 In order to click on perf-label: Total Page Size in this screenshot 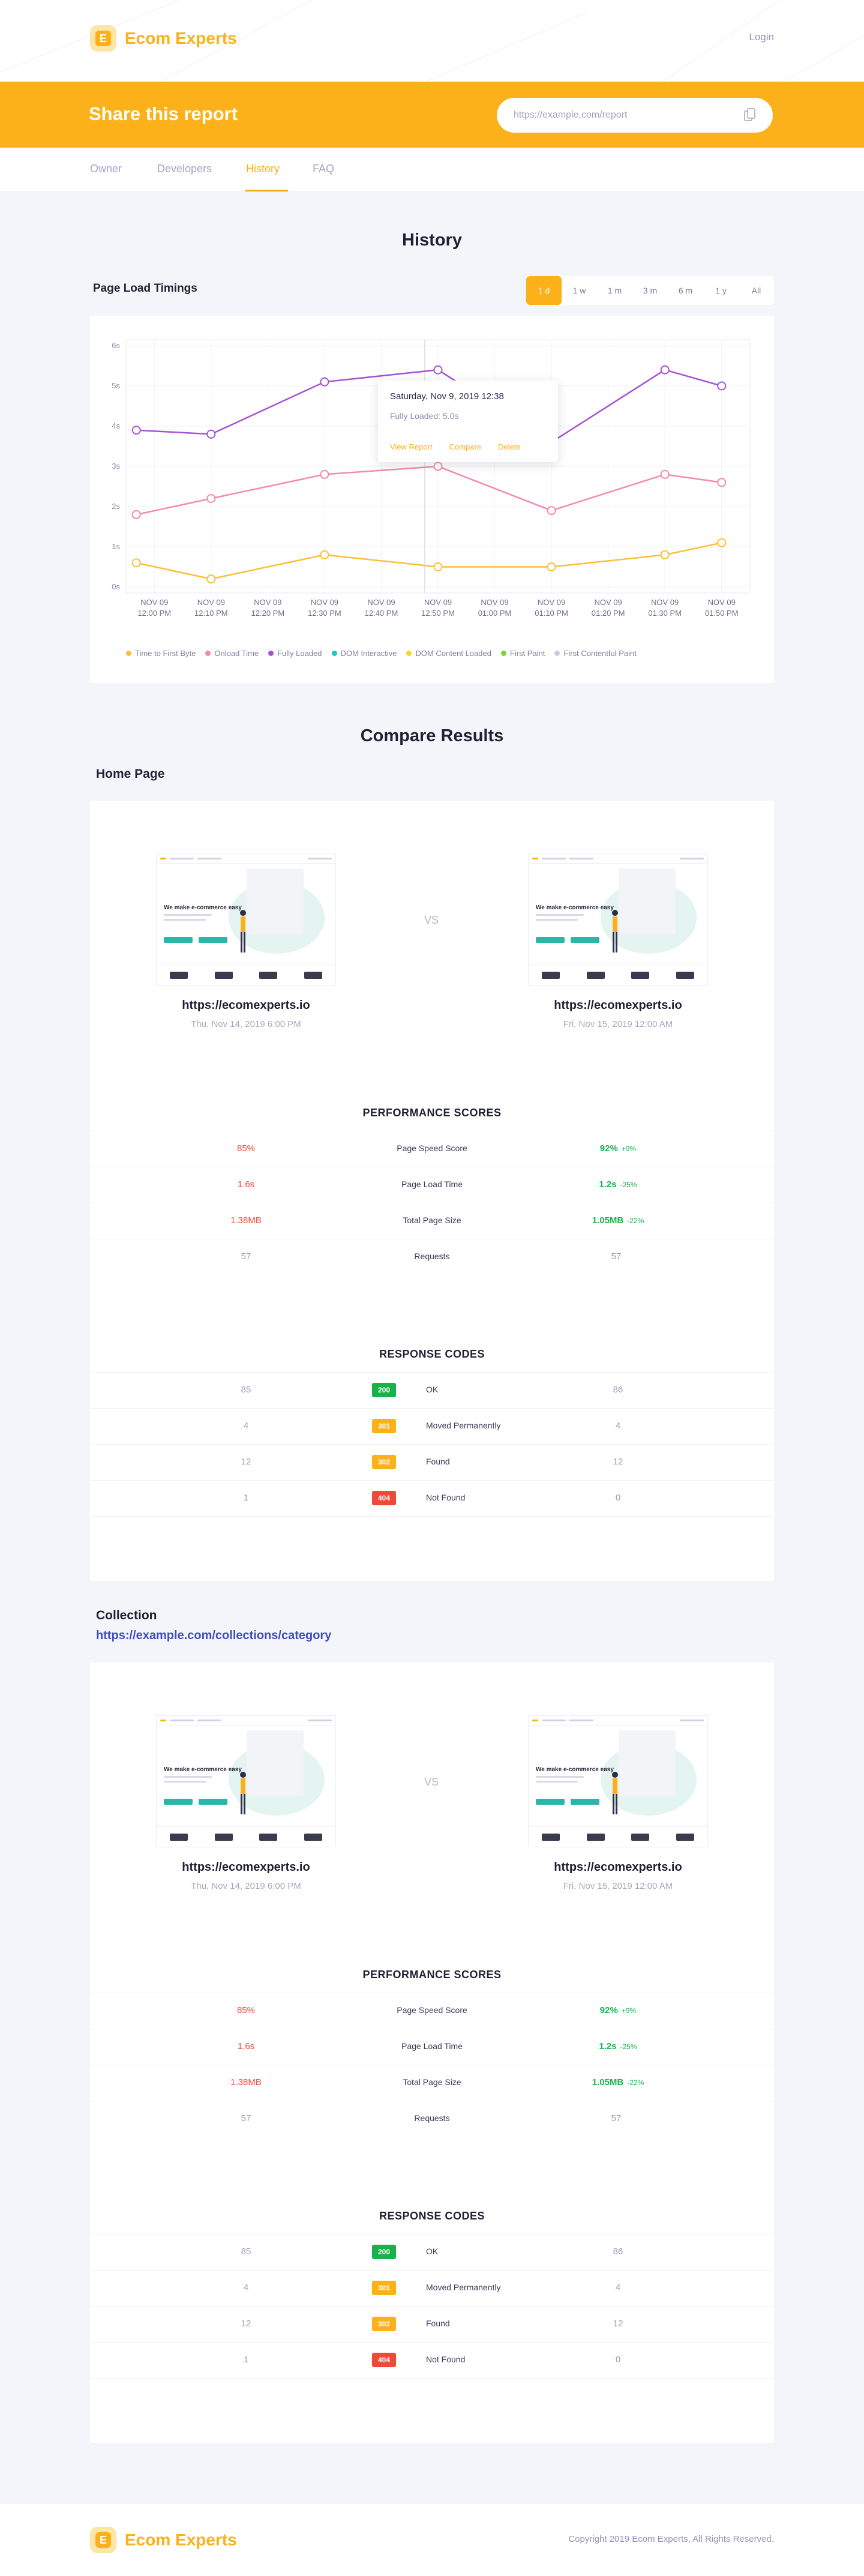, I will do `click(432, 1220)`.